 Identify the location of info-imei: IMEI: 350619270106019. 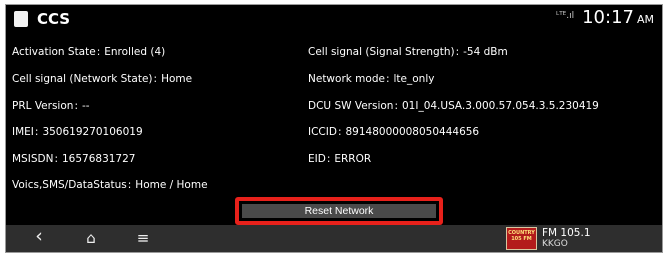
(77, 132).